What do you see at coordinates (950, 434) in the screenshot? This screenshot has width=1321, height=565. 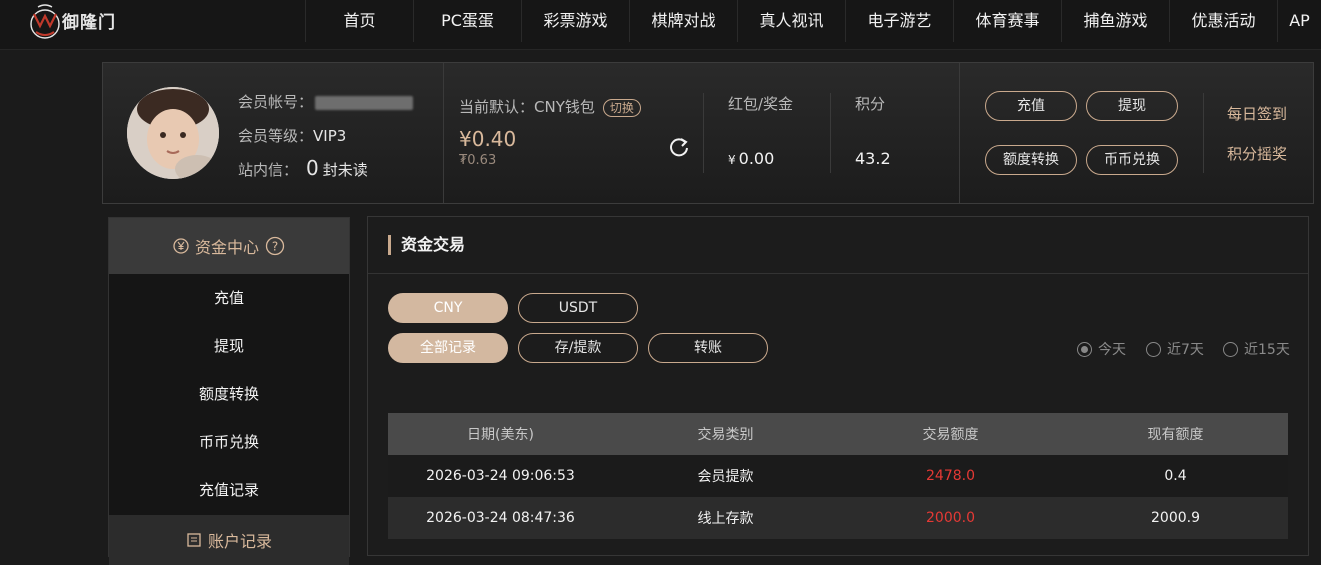 I see `column-header-amount: 交易额度` at bounding box center [950, 434].